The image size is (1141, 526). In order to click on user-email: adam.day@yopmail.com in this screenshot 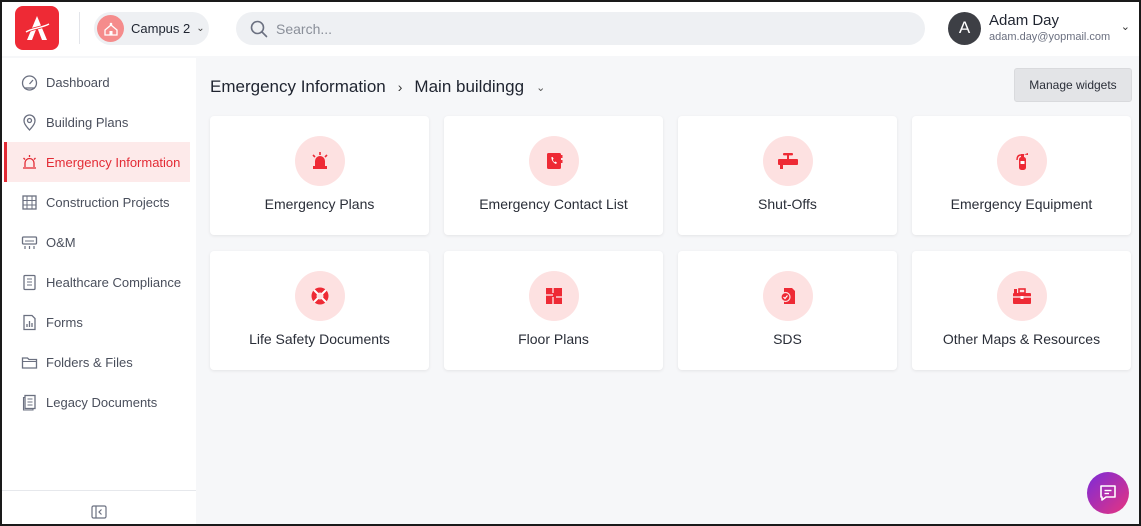, I will do `click(1050, 37)`.